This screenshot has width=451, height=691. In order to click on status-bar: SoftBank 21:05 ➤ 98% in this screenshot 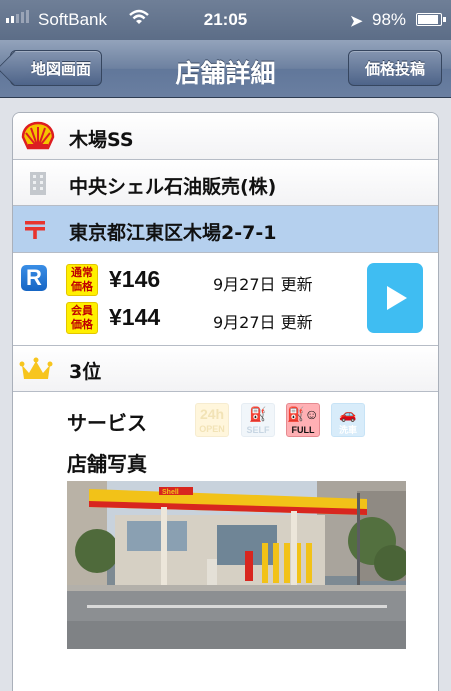, I will do `click(225, 20)`.